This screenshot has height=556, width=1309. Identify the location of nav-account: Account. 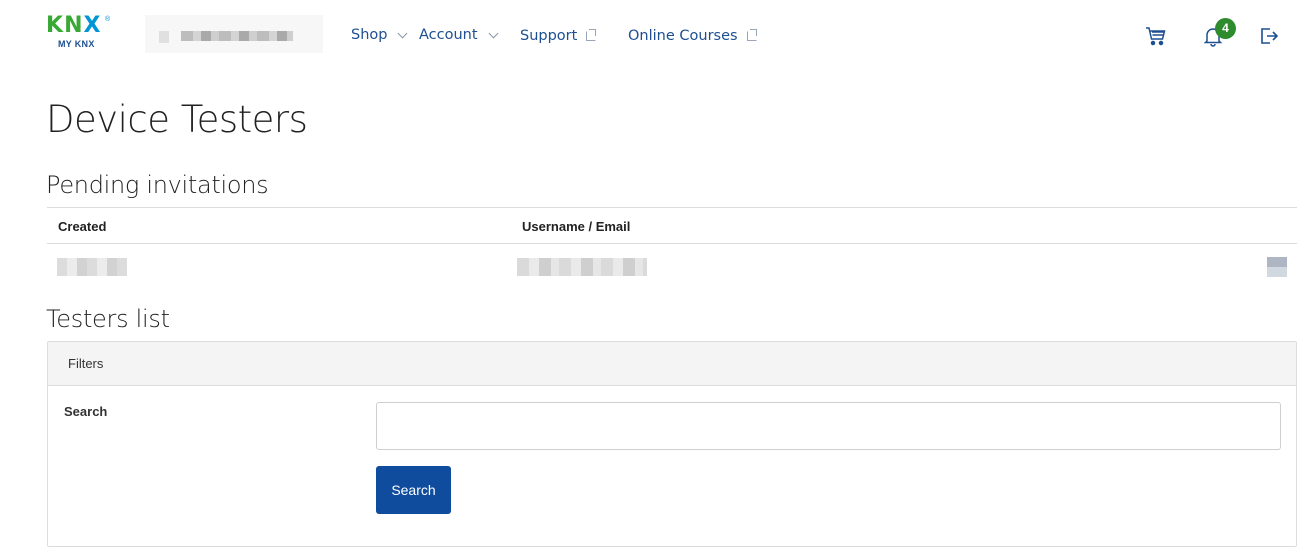
(458, 35).